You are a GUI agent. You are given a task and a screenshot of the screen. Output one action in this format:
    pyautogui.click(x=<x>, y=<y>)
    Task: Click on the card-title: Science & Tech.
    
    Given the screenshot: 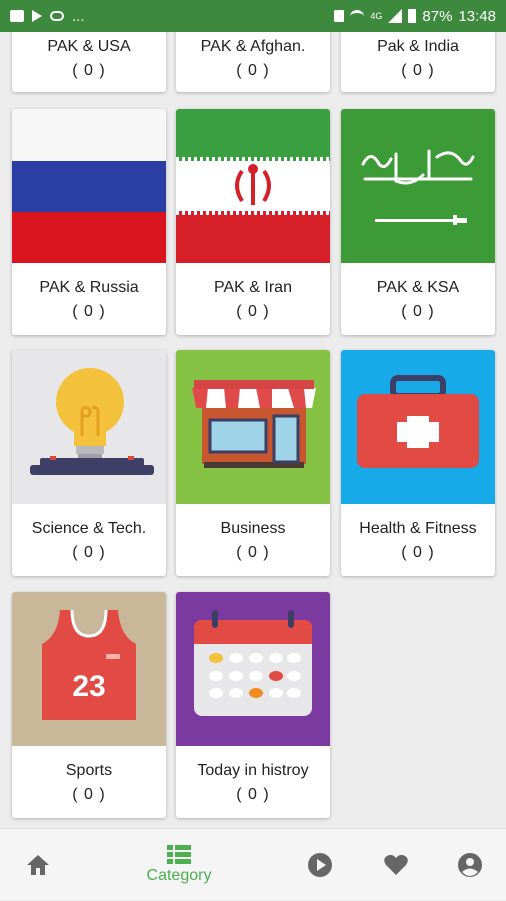 What is the action you would take?
    pyautogui.click(x=89, y=528)
    